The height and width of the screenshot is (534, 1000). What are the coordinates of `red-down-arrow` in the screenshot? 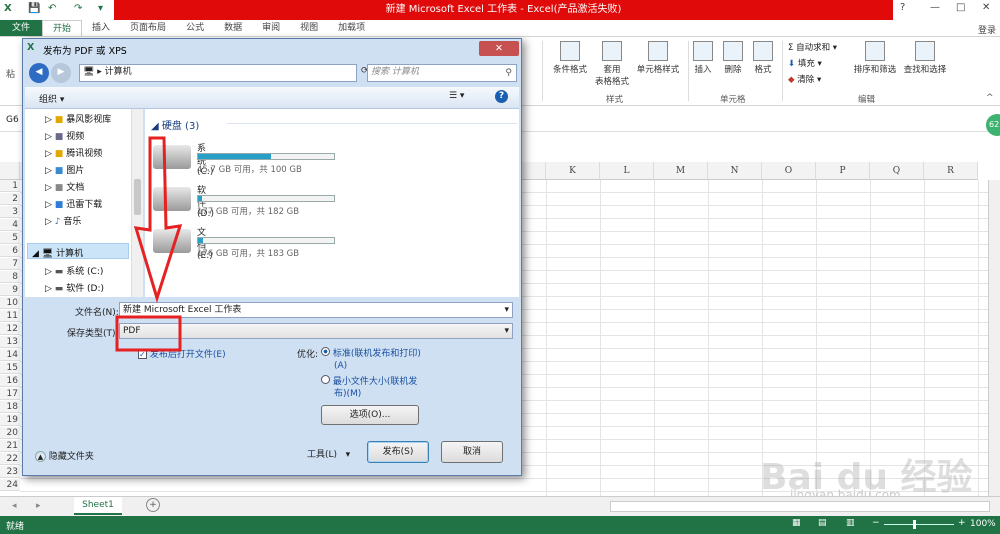 It's located at (158, 220).